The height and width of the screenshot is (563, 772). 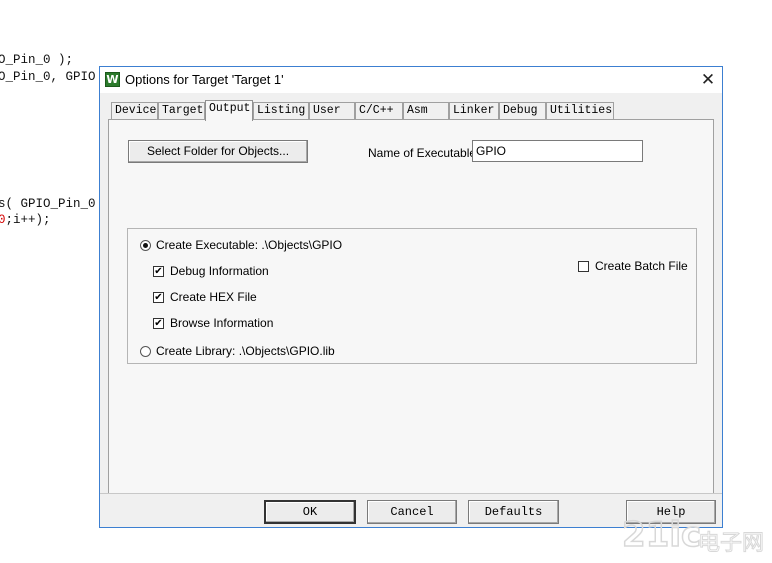 I want to click on debug-information-label: Debug Information, so click(x=219, y=271).